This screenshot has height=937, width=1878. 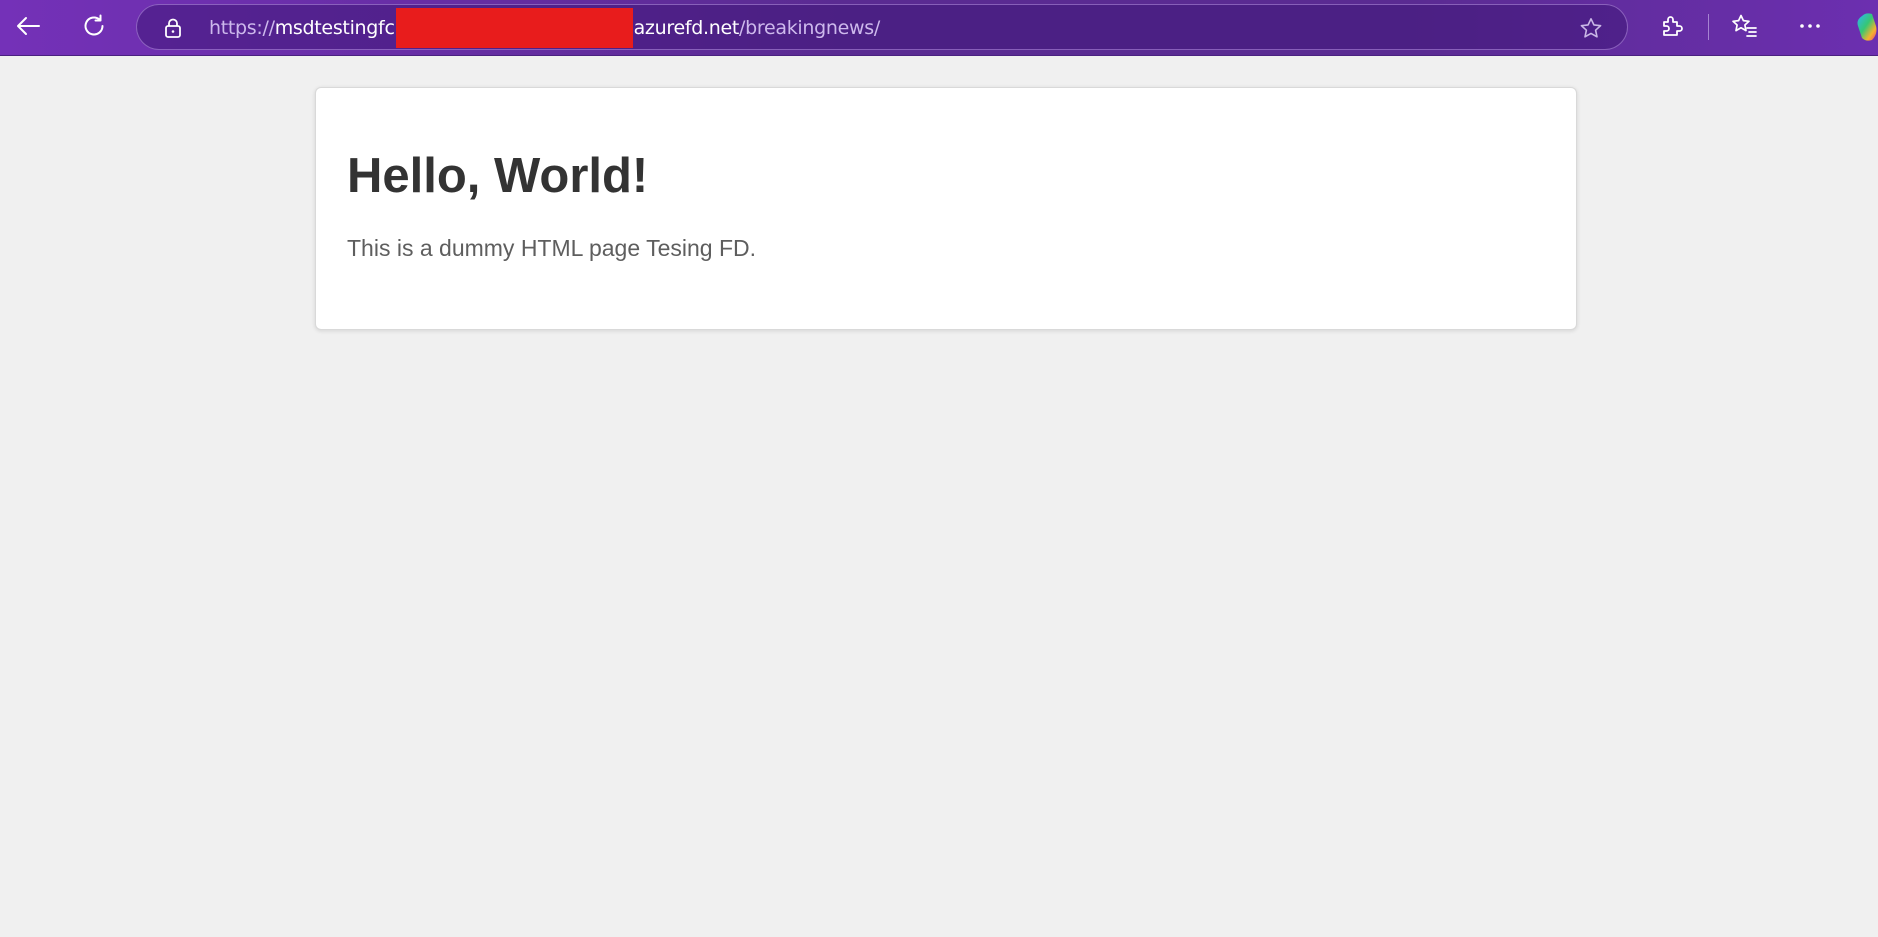 I want to click on refresh-icon, so click(x=94, y=25).